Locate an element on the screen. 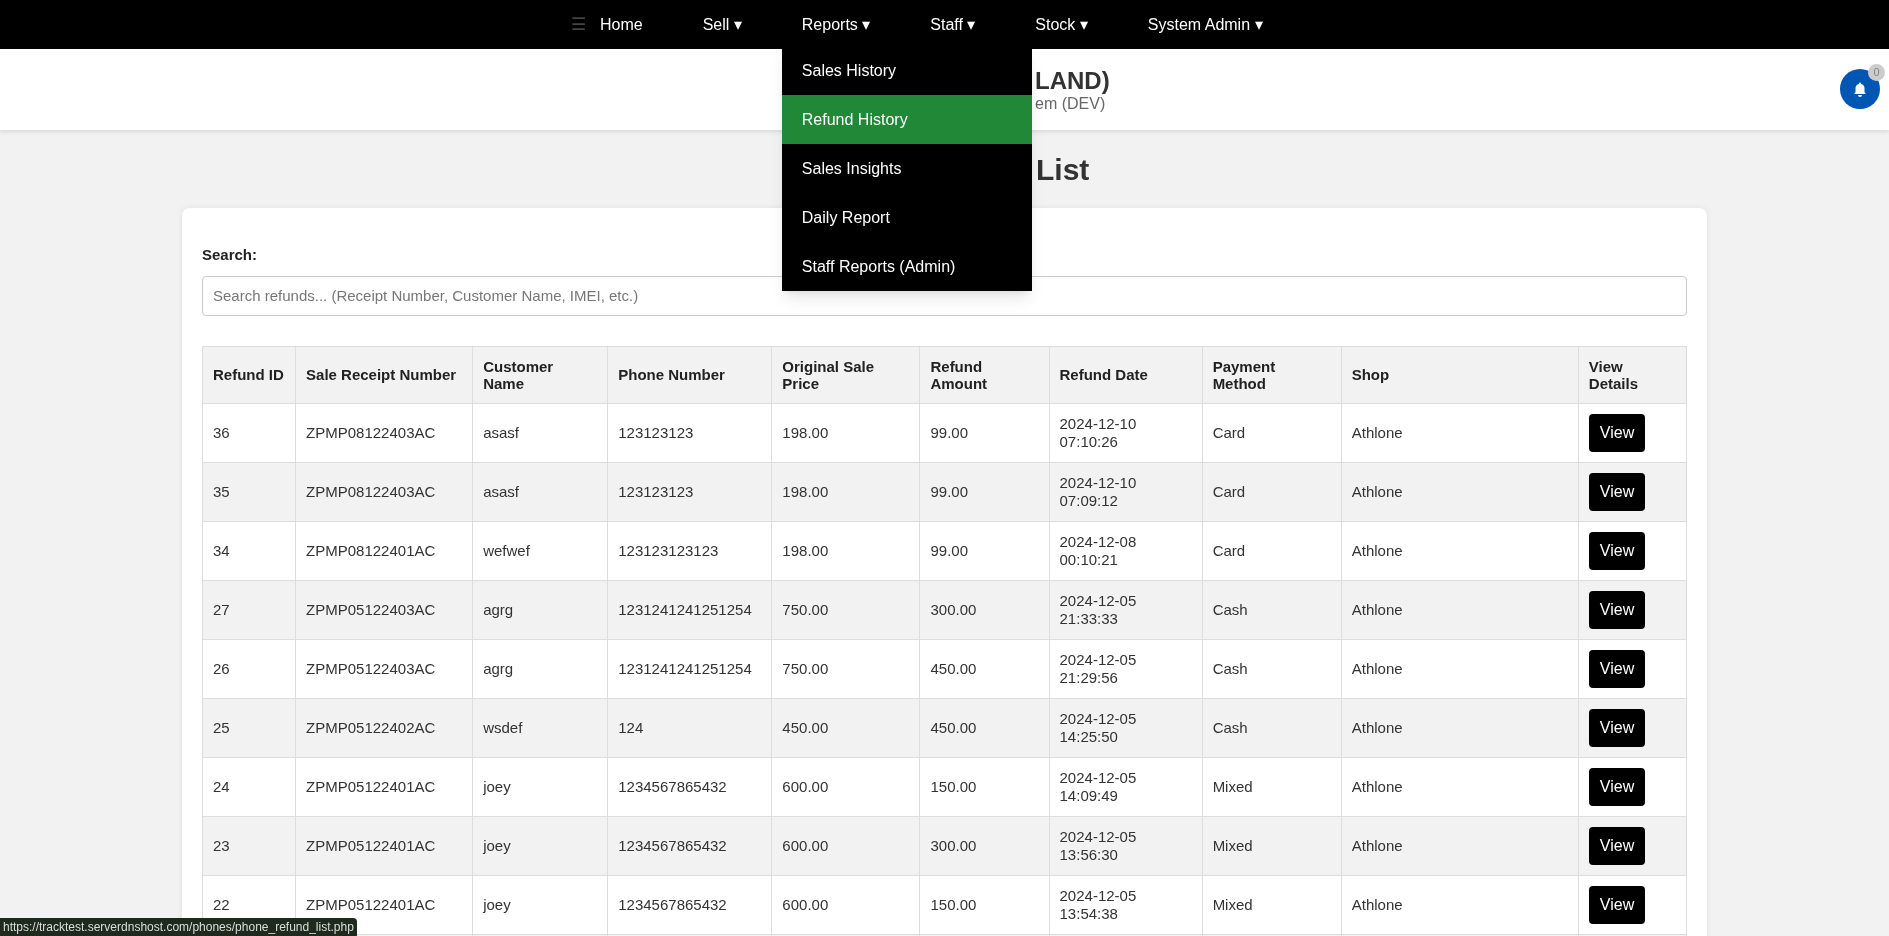 The height and width of the screenshot is (936, 1889). nav-link: System Admin ▾ is located at coordinates (1205, 24).